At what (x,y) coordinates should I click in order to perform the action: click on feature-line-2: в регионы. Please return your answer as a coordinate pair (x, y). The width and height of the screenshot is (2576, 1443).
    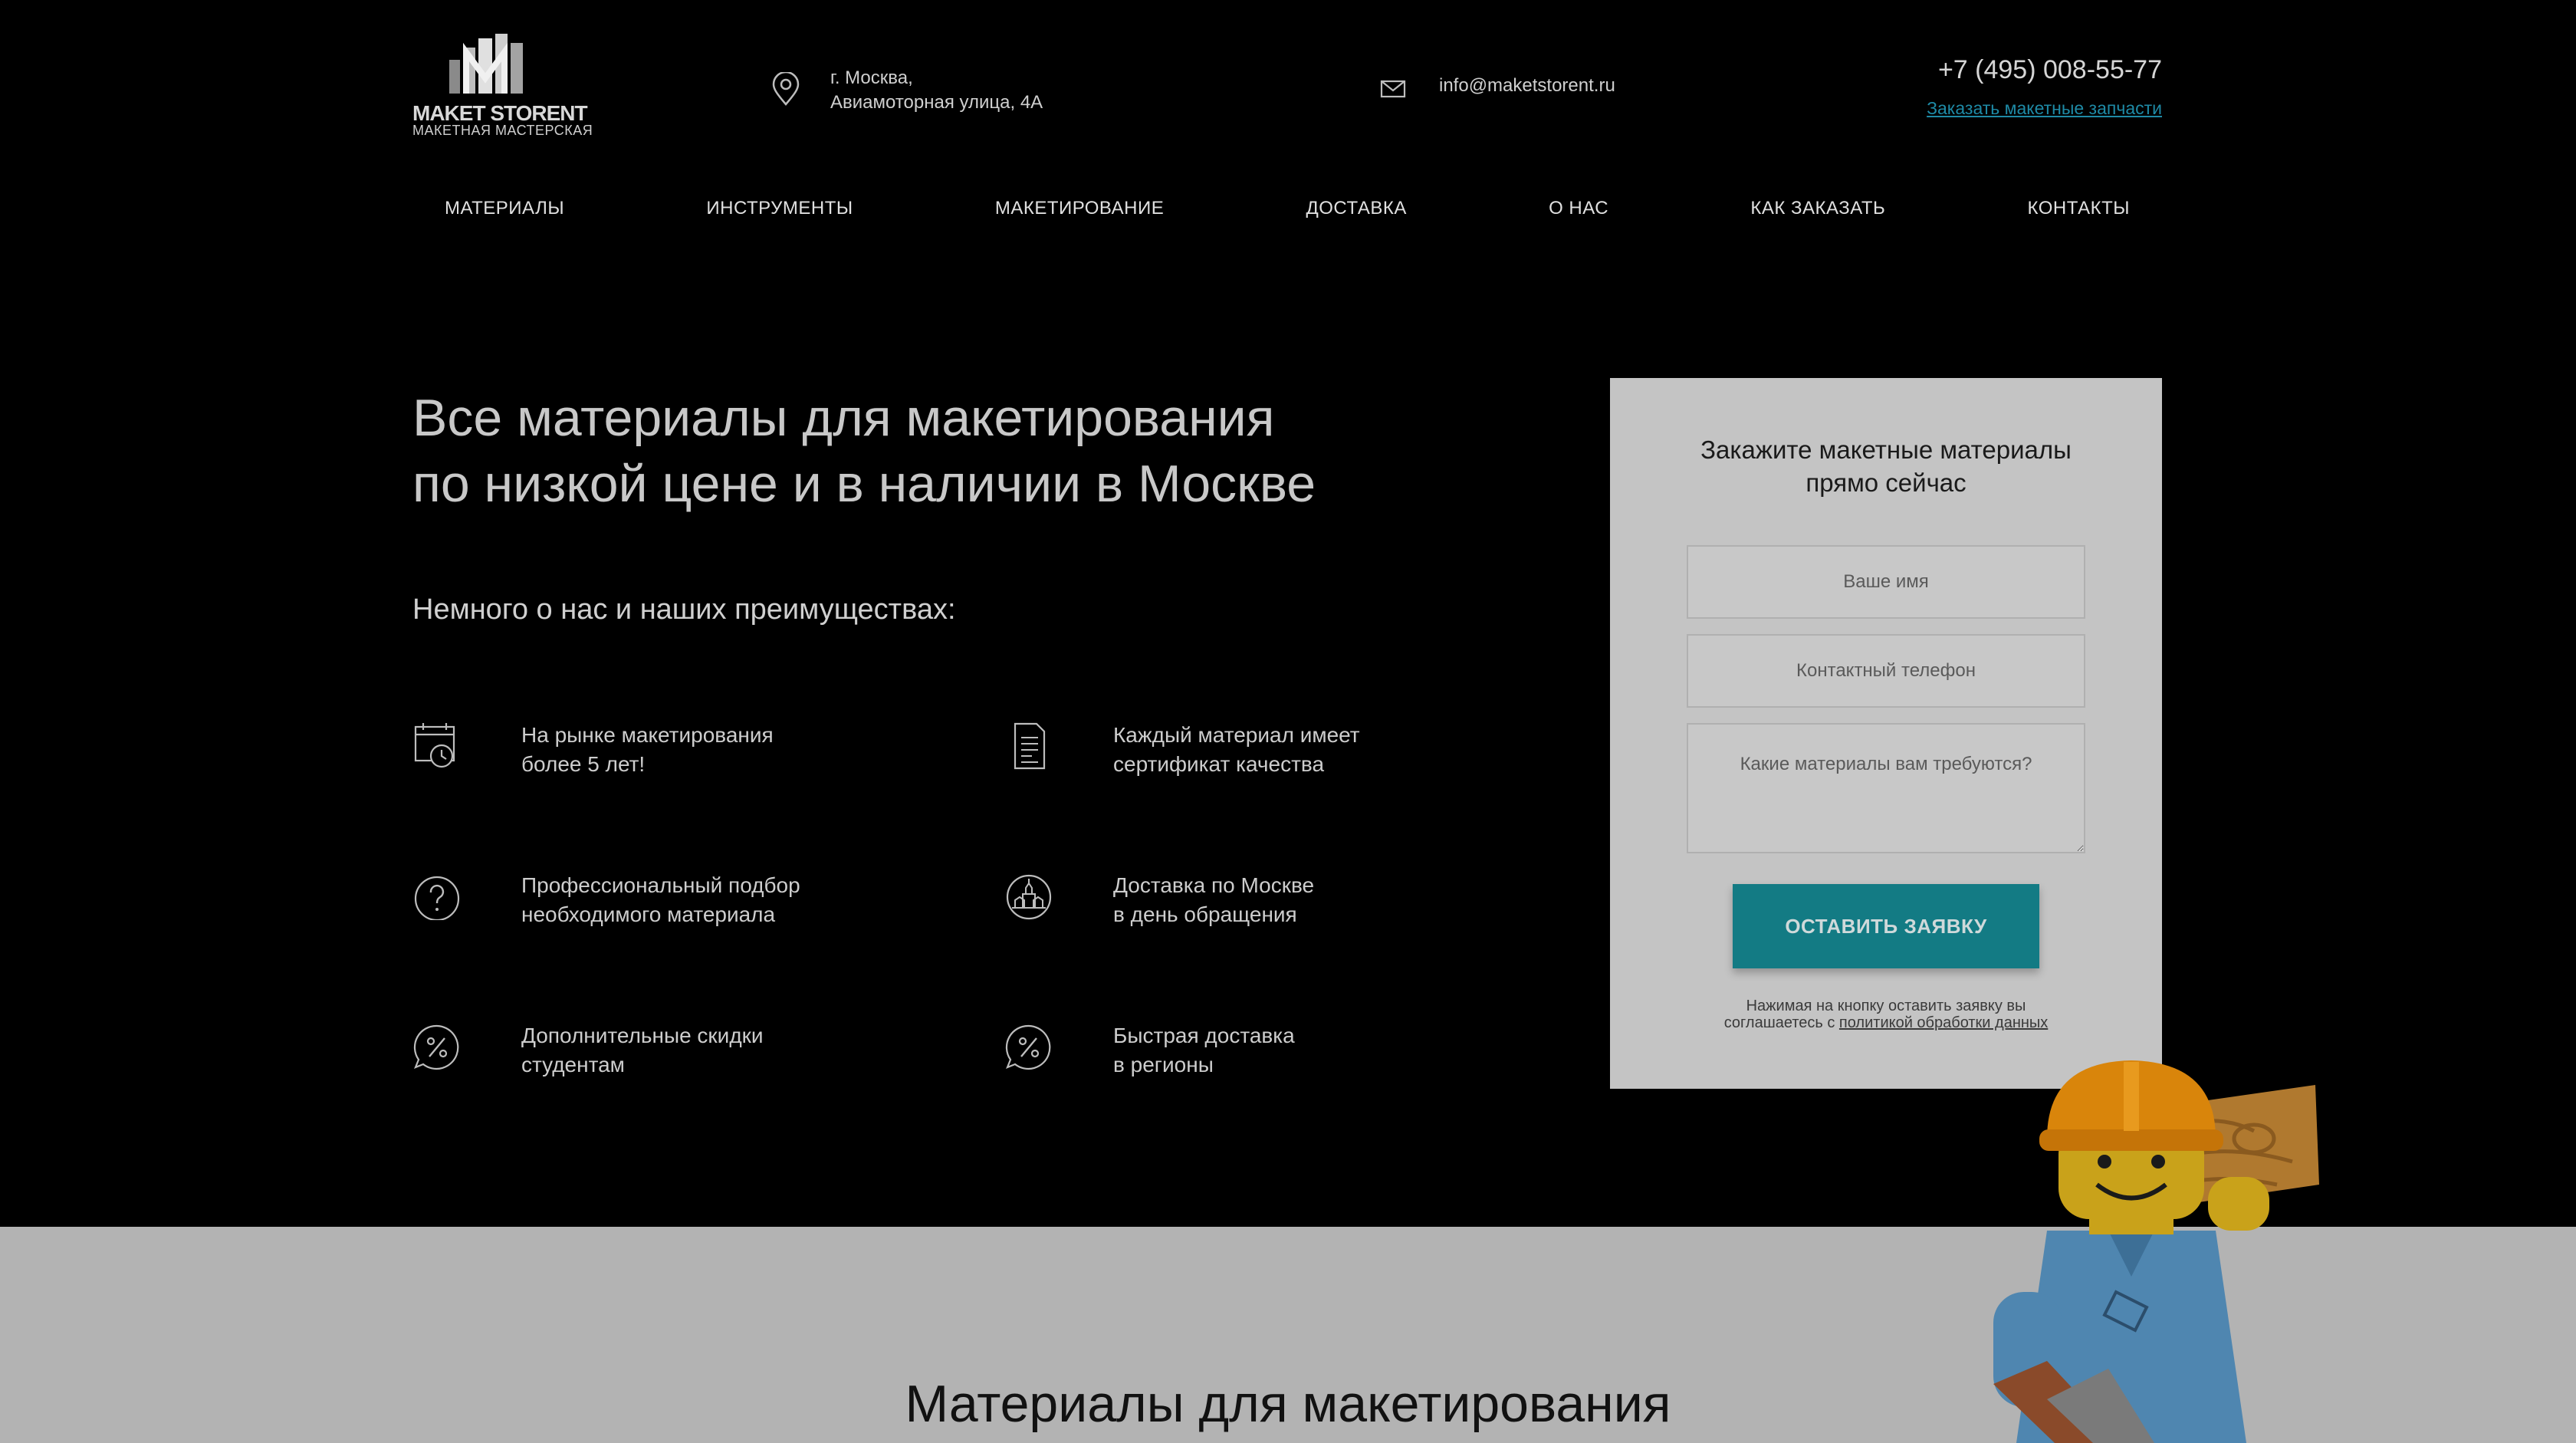
    Looking at the image, I should click on (1164, 1065).